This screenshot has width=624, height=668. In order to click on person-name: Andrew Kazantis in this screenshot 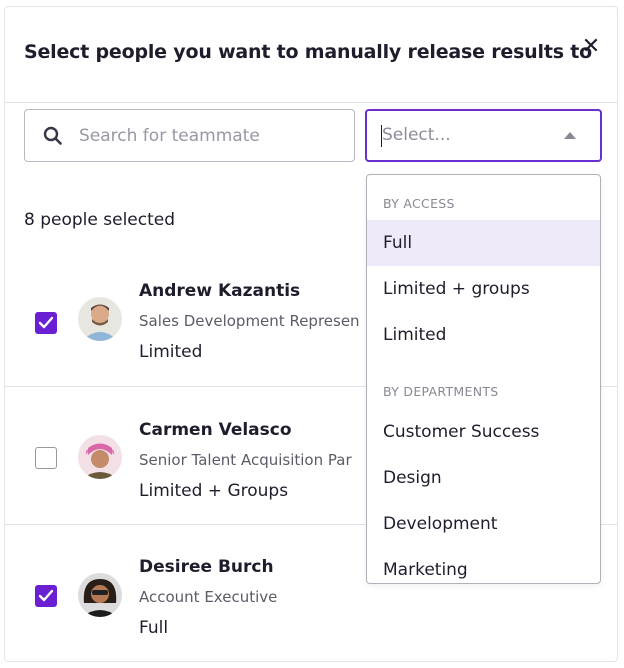, I will do `click(220, 291)`.